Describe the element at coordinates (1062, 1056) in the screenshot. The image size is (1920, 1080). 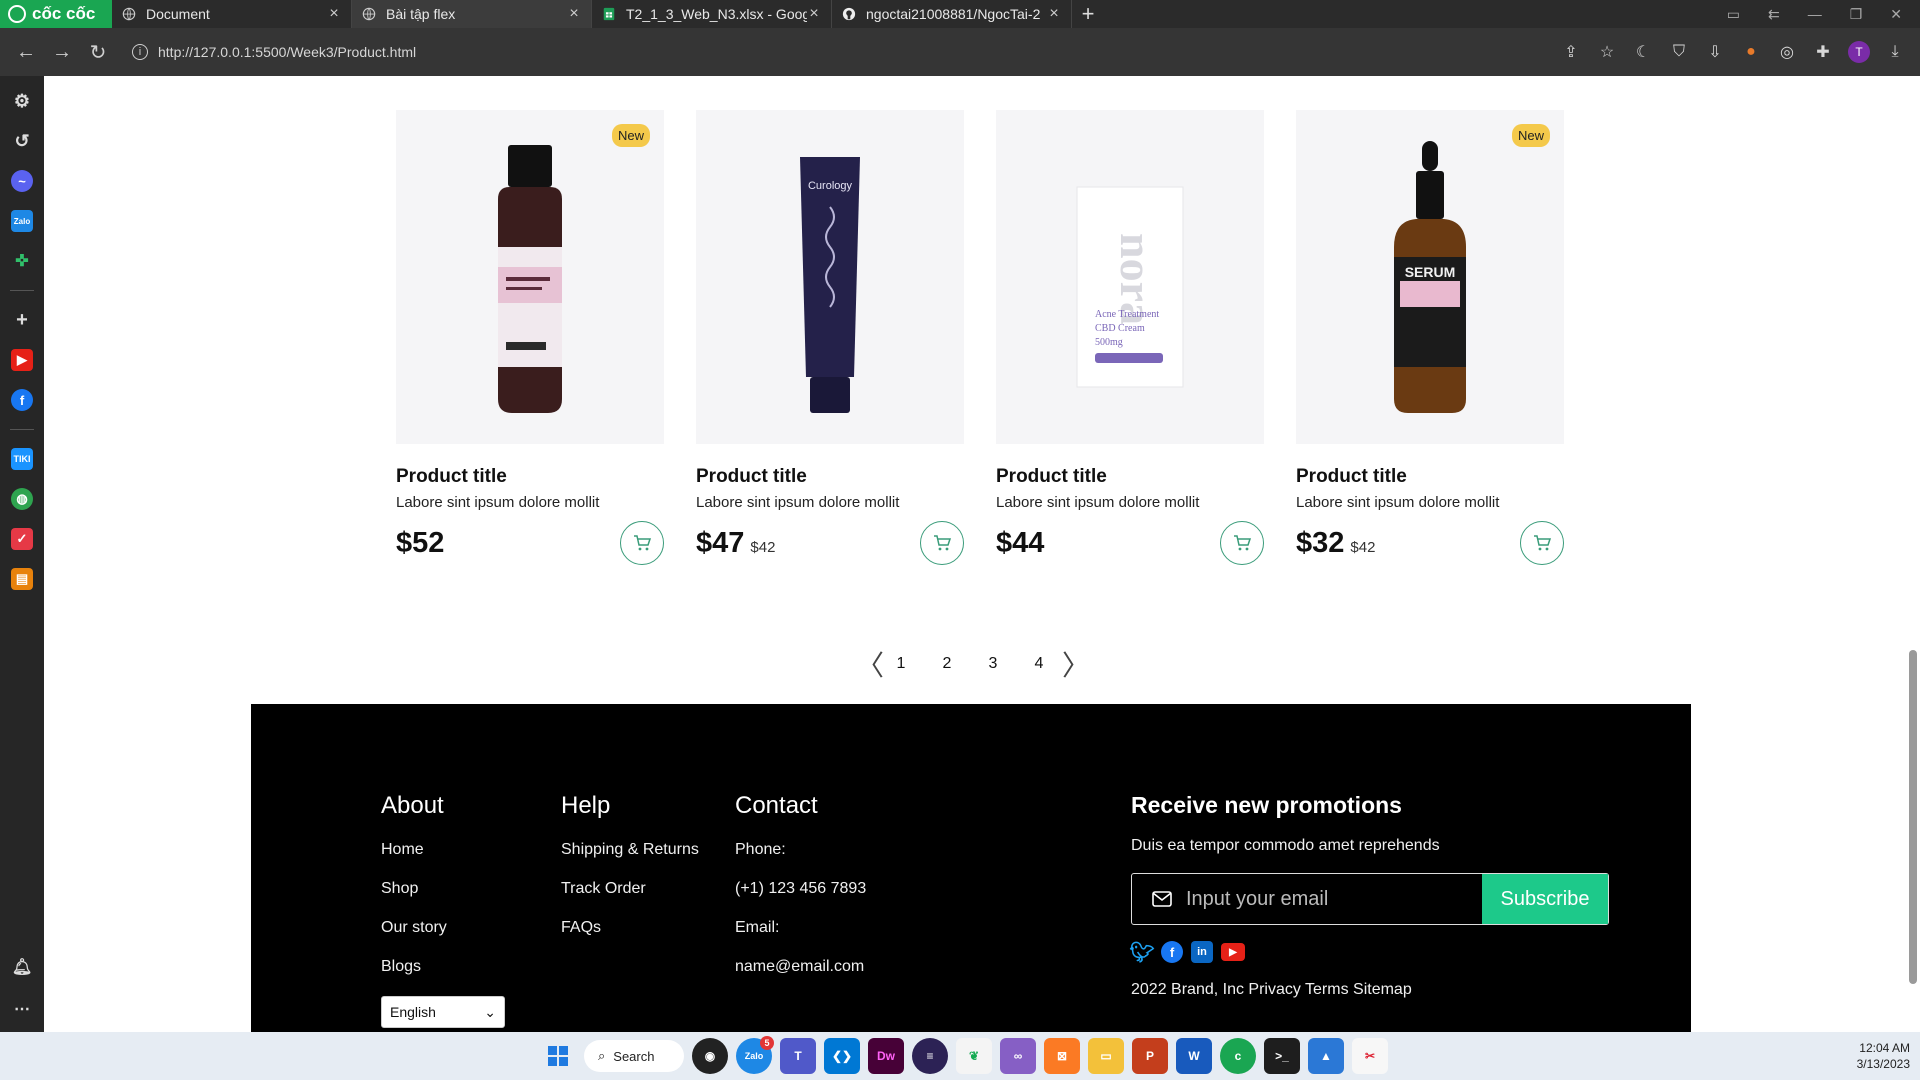
I see `xampp-icon: ⊠` at that location.